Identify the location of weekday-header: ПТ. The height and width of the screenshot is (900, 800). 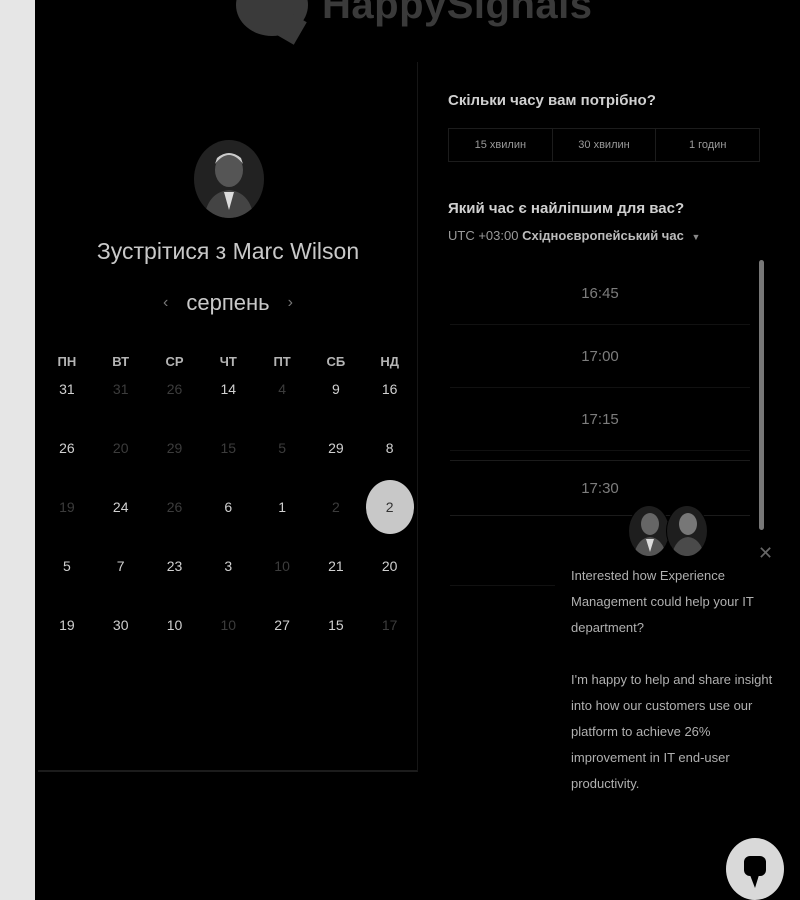
(282, 361).